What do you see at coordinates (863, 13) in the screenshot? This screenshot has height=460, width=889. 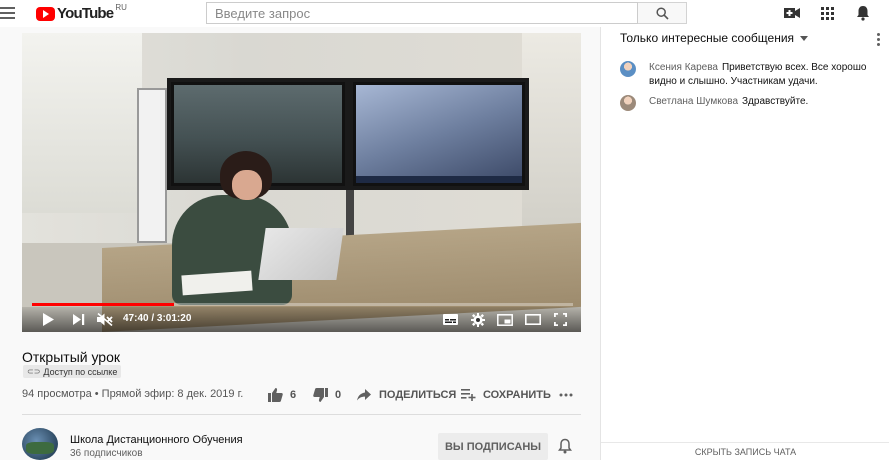 I see `notifications-bell-icon` at bounding box center [863, 13].